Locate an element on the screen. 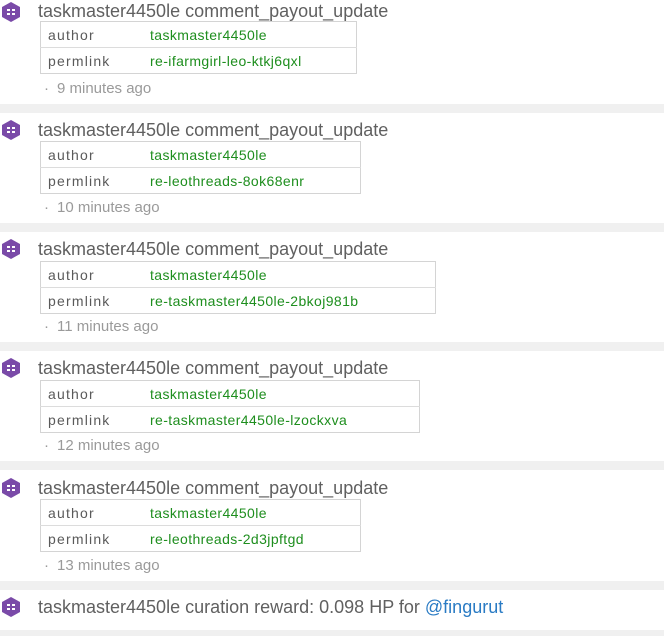  timestamp: · 10 minutes ago is located at coordinates (102, 207).